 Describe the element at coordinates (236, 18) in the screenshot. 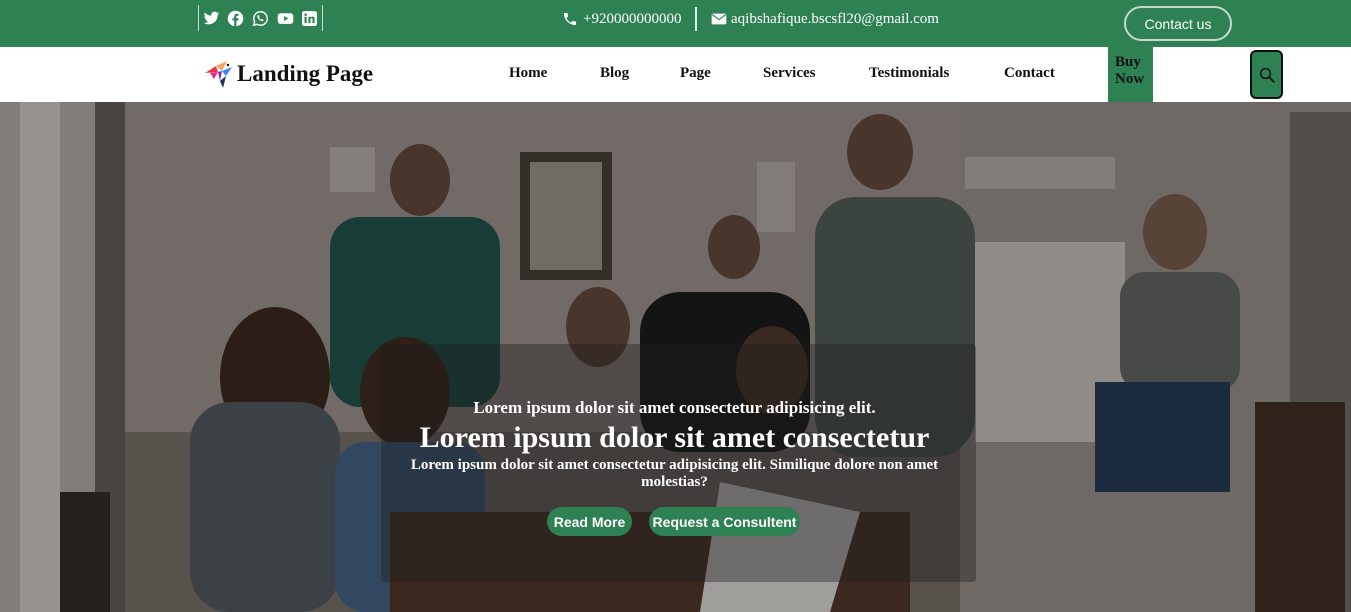

I see `facebook-icon` at that location.